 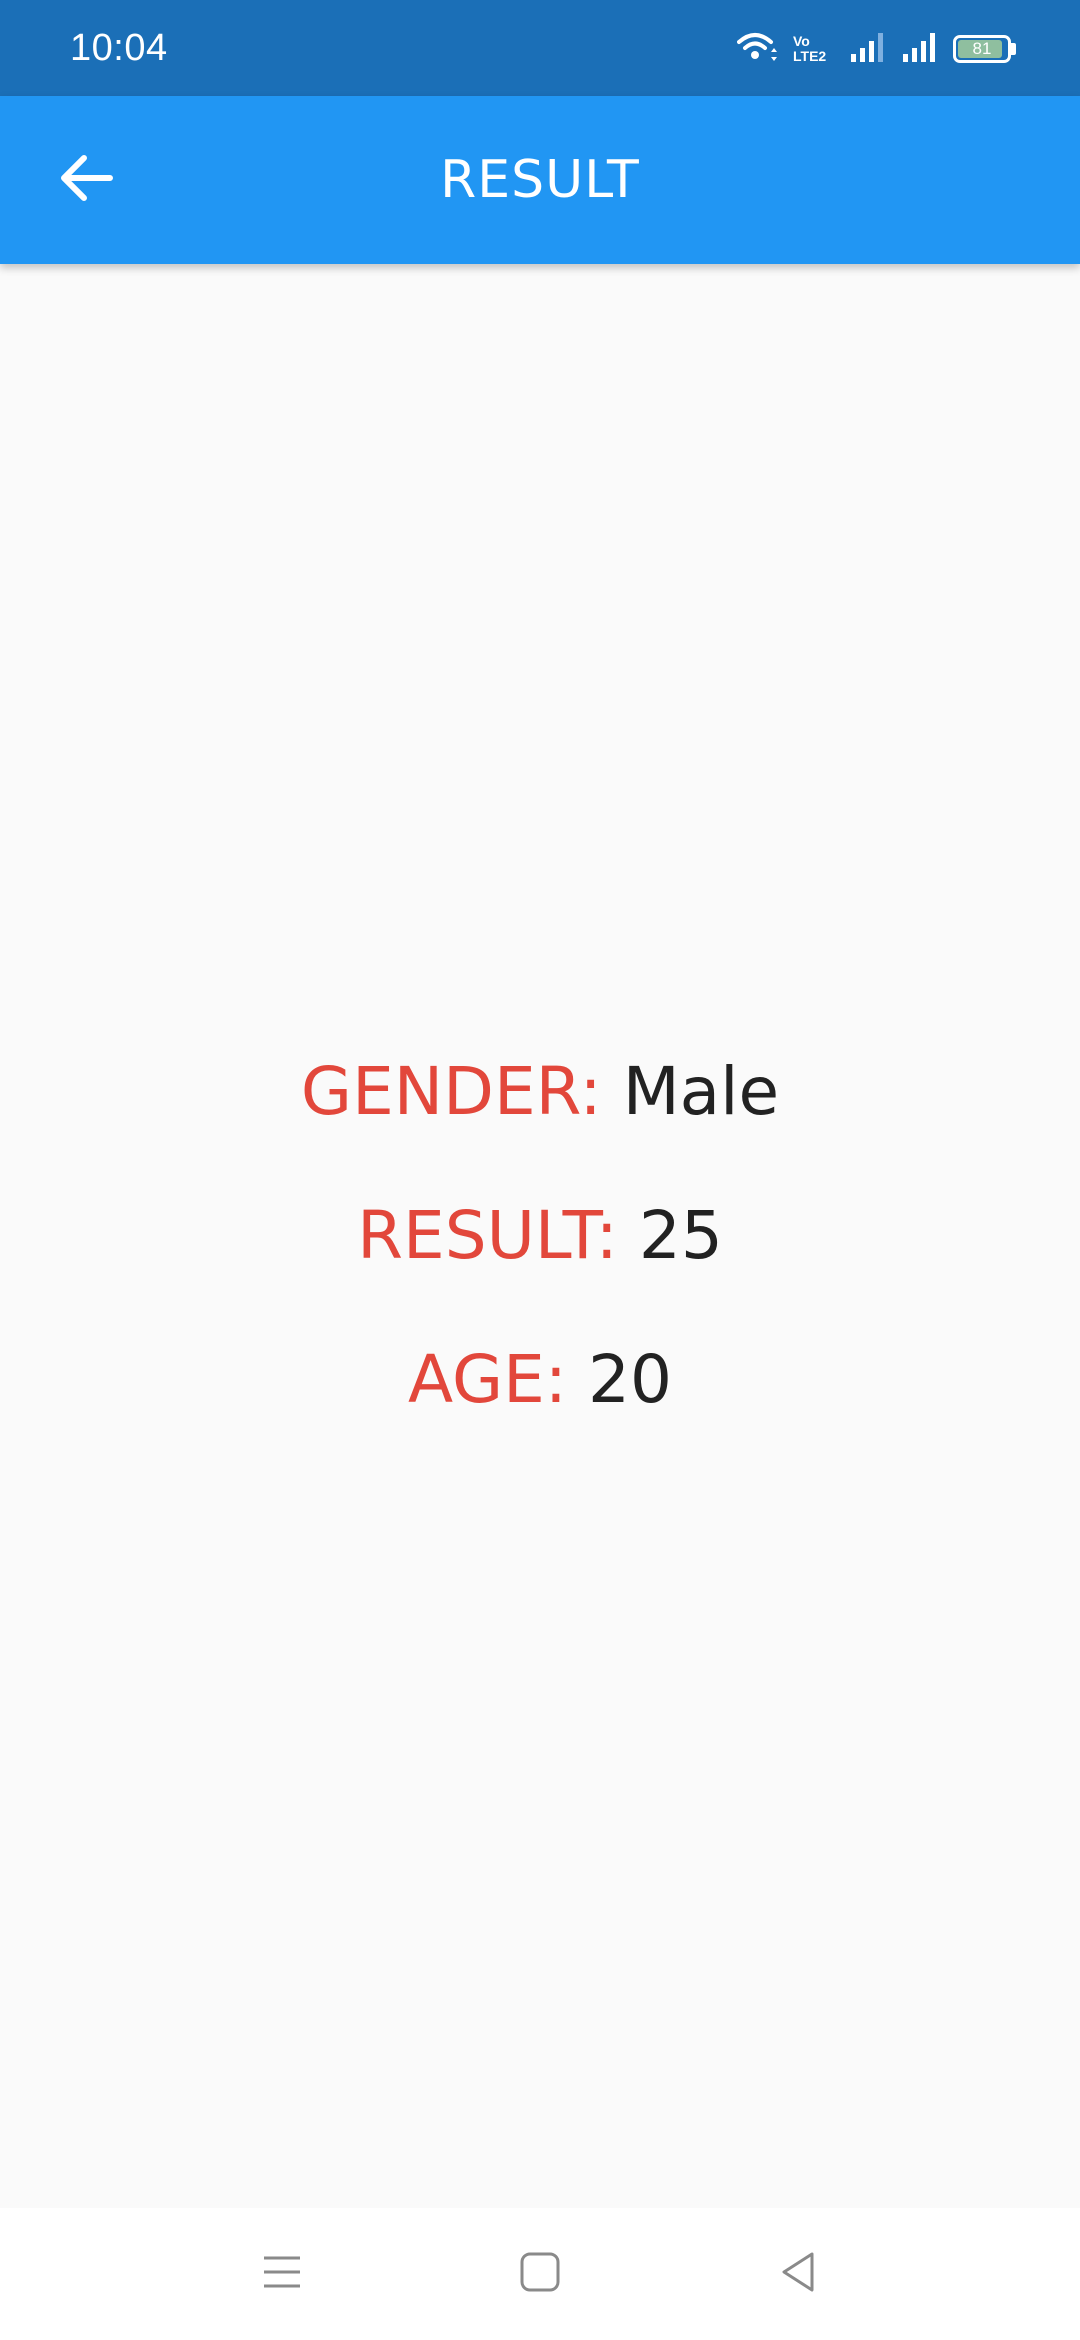 I want to click on home-button, so click(x=540, y=2274).